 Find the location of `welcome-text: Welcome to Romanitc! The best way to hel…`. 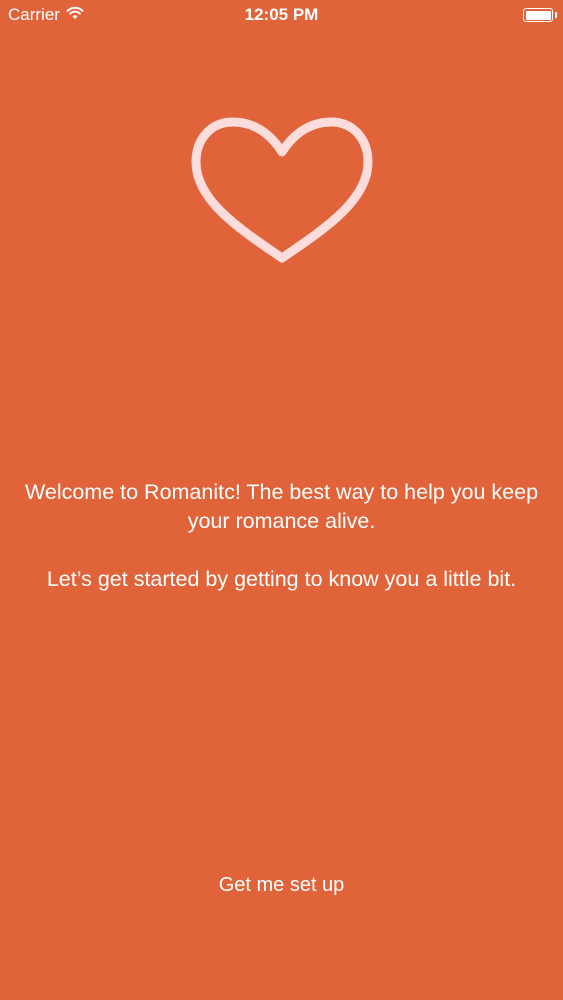

welcome-text: Welcome to Romanitc! The best way to hel… is located at coordinates (281, 506).